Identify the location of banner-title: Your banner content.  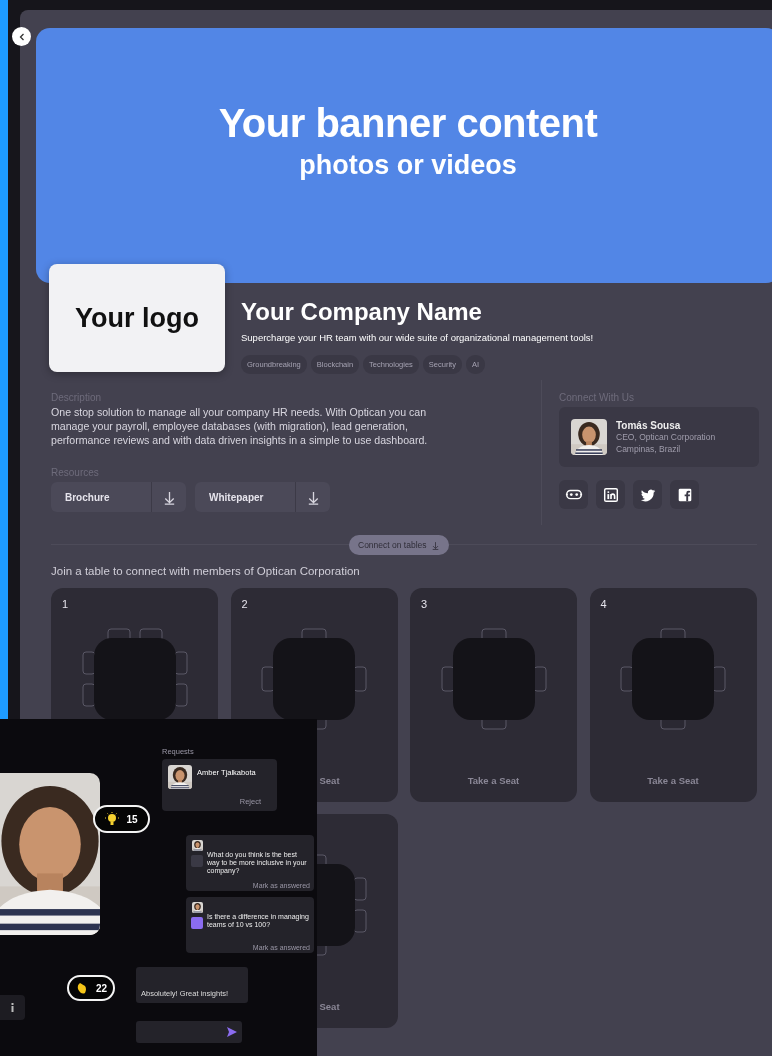
(408, 123).